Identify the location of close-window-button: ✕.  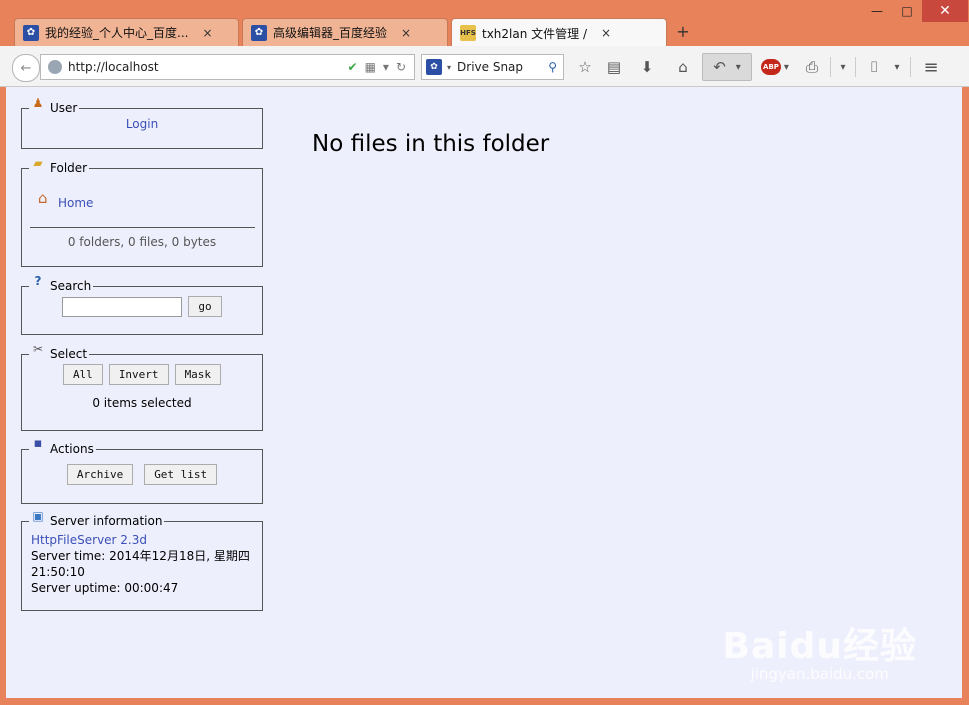
(945, 11).